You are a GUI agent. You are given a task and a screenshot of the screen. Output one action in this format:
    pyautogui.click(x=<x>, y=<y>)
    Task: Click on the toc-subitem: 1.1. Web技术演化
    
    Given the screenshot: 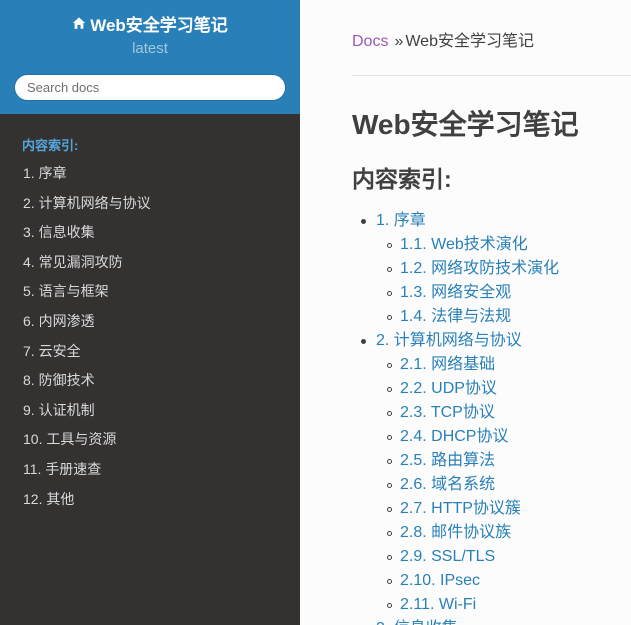 What is the action you would take?
    pyautogui.click(x=491, y=245)
    